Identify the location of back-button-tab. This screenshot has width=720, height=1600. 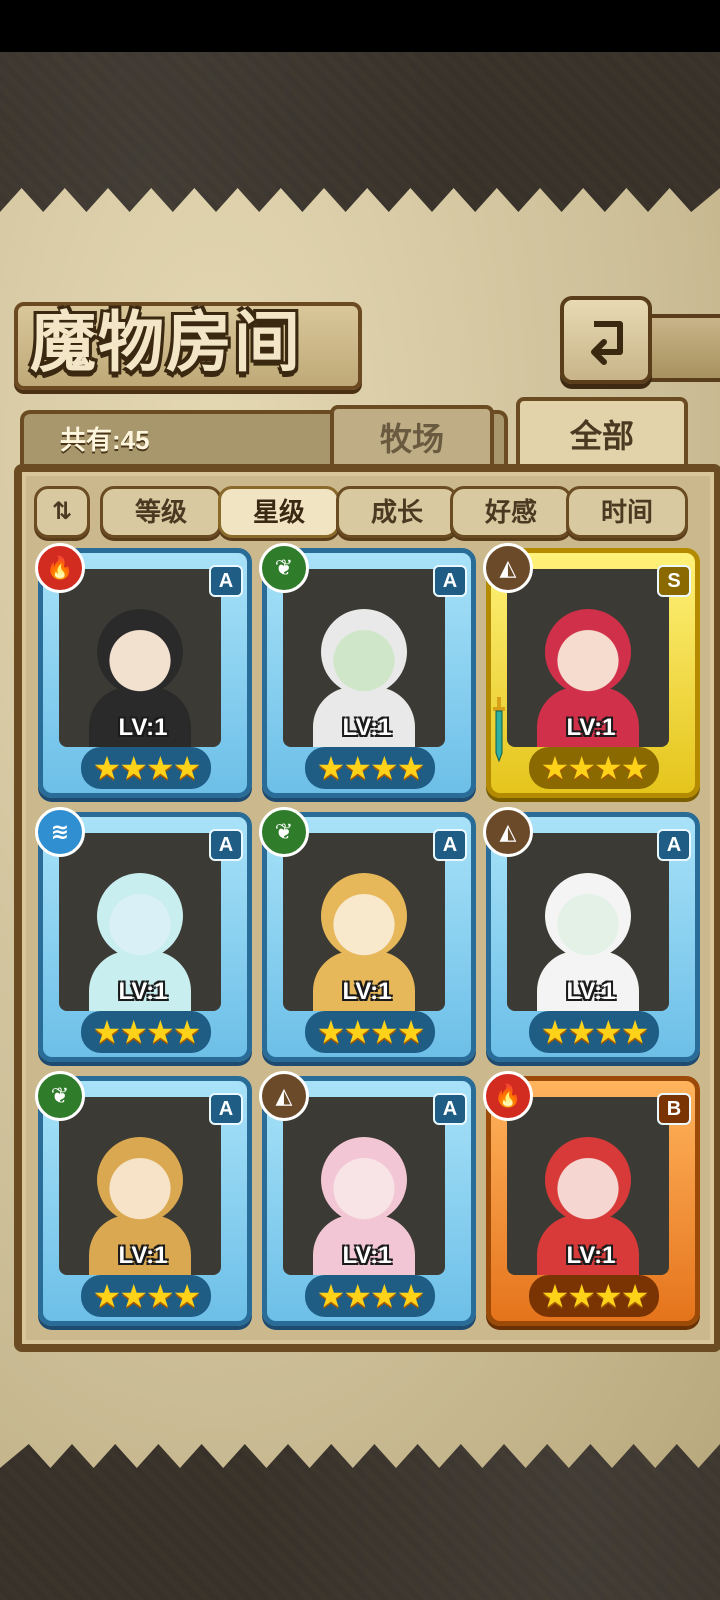
(680, 348).